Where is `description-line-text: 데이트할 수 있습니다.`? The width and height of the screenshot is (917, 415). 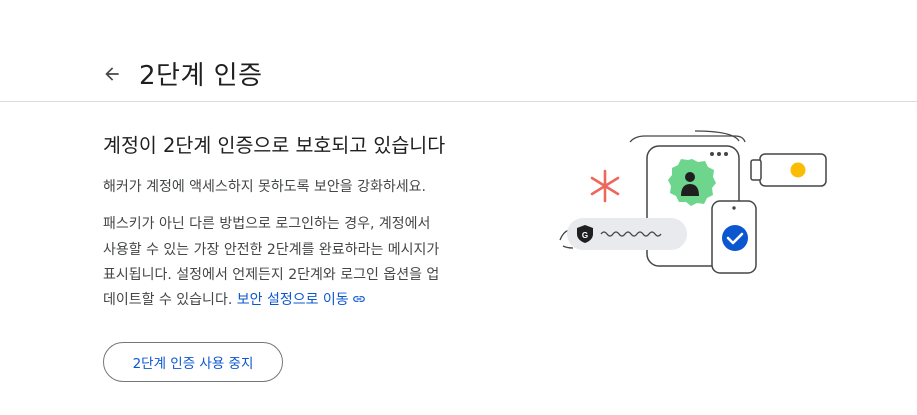
description-line-text: 데이트할 수 있습니다. is located at coordinates (168, 300).